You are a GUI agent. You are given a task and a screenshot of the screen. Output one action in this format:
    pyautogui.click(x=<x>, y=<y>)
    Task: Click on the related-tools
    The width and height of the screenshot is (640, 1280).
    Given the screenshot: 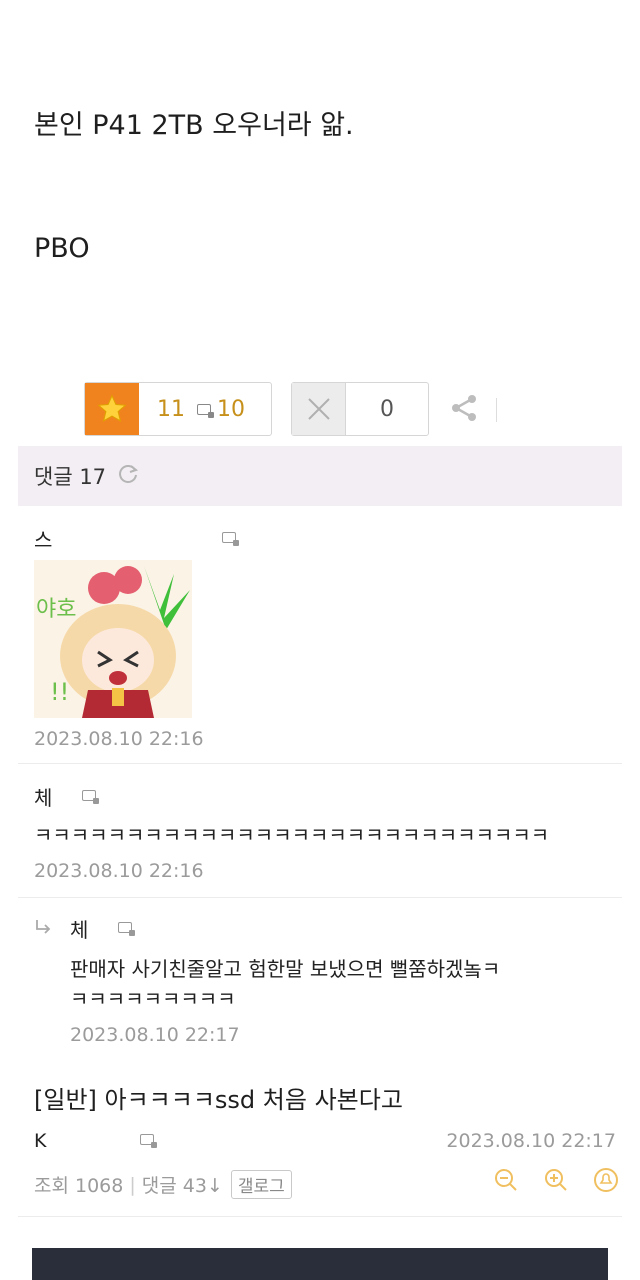 What is the action you would take?
    pyautogui.click(x=556, y=1180)
    